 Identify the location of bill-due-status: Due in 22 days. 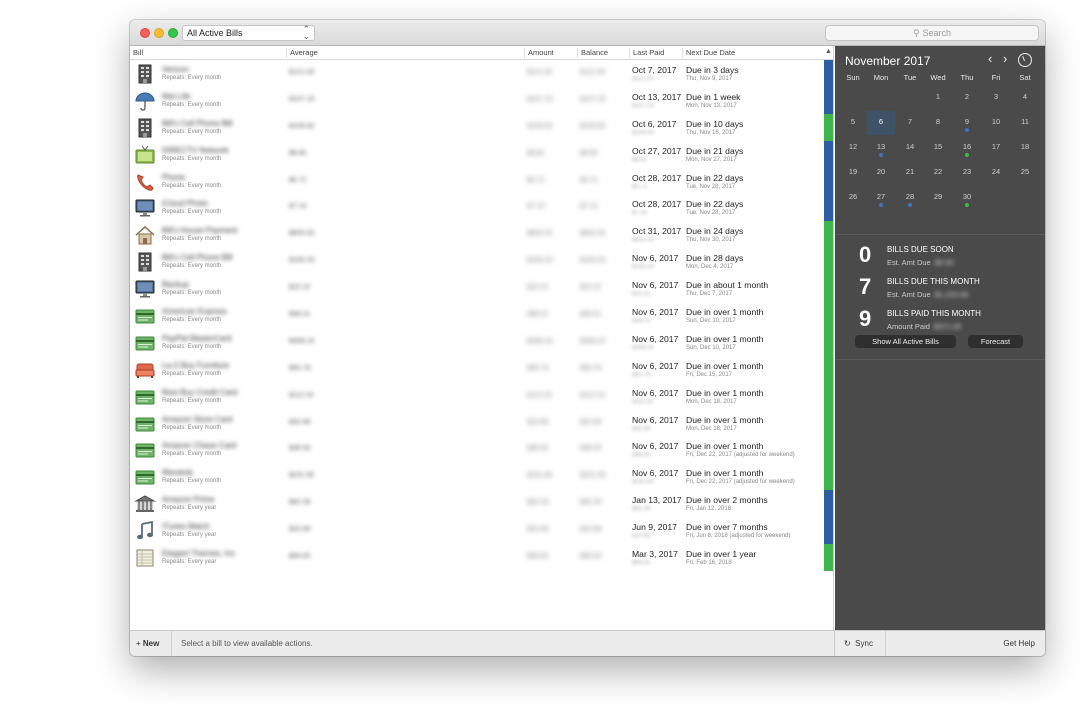
(715, 177).